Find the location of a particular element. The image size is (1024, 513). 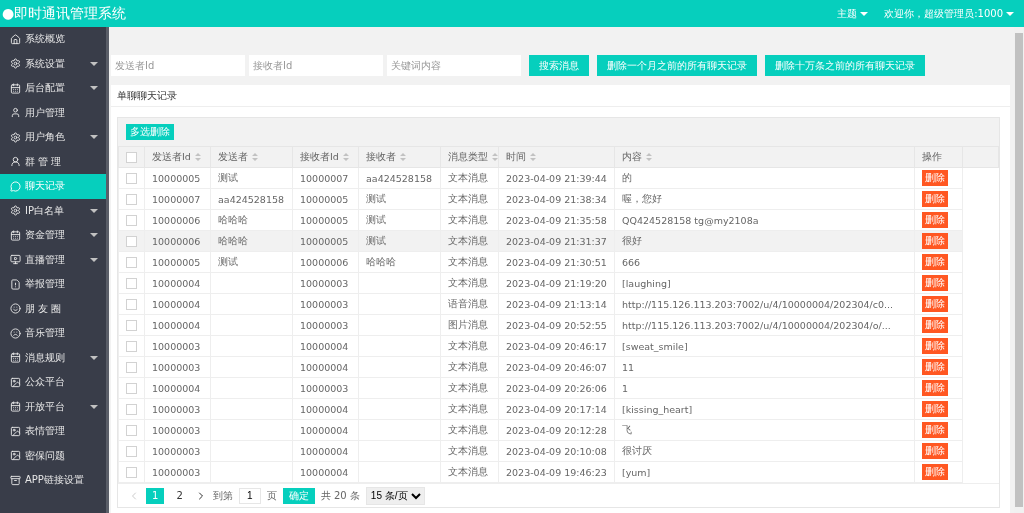

column-header: 消息类型 is located at coordinates (469, 157).